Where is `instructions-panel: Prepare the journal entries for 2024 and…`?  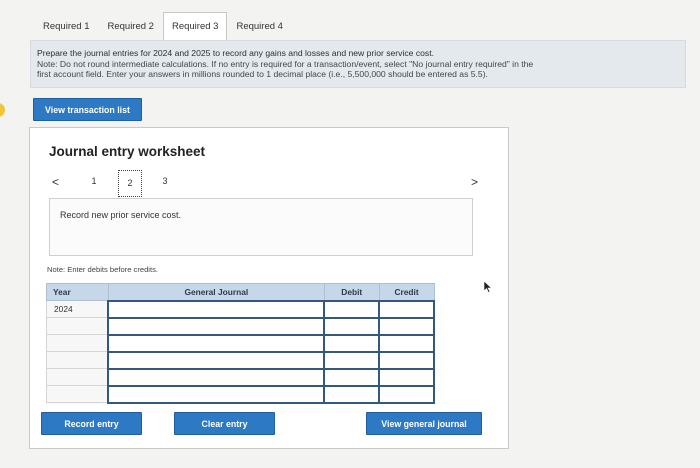 instructions-panel: Prepare the journal entries for 2024 and… is located at coordinates (358, 64).